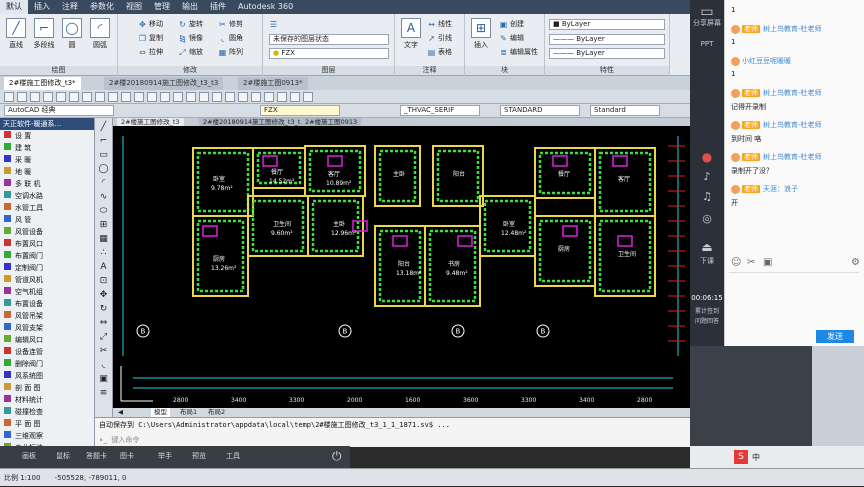  What do you see at coordinates (47, 268) in the screenshot?
I see `panel-item-11: 定制阀门` at bounding box center [47, 268].